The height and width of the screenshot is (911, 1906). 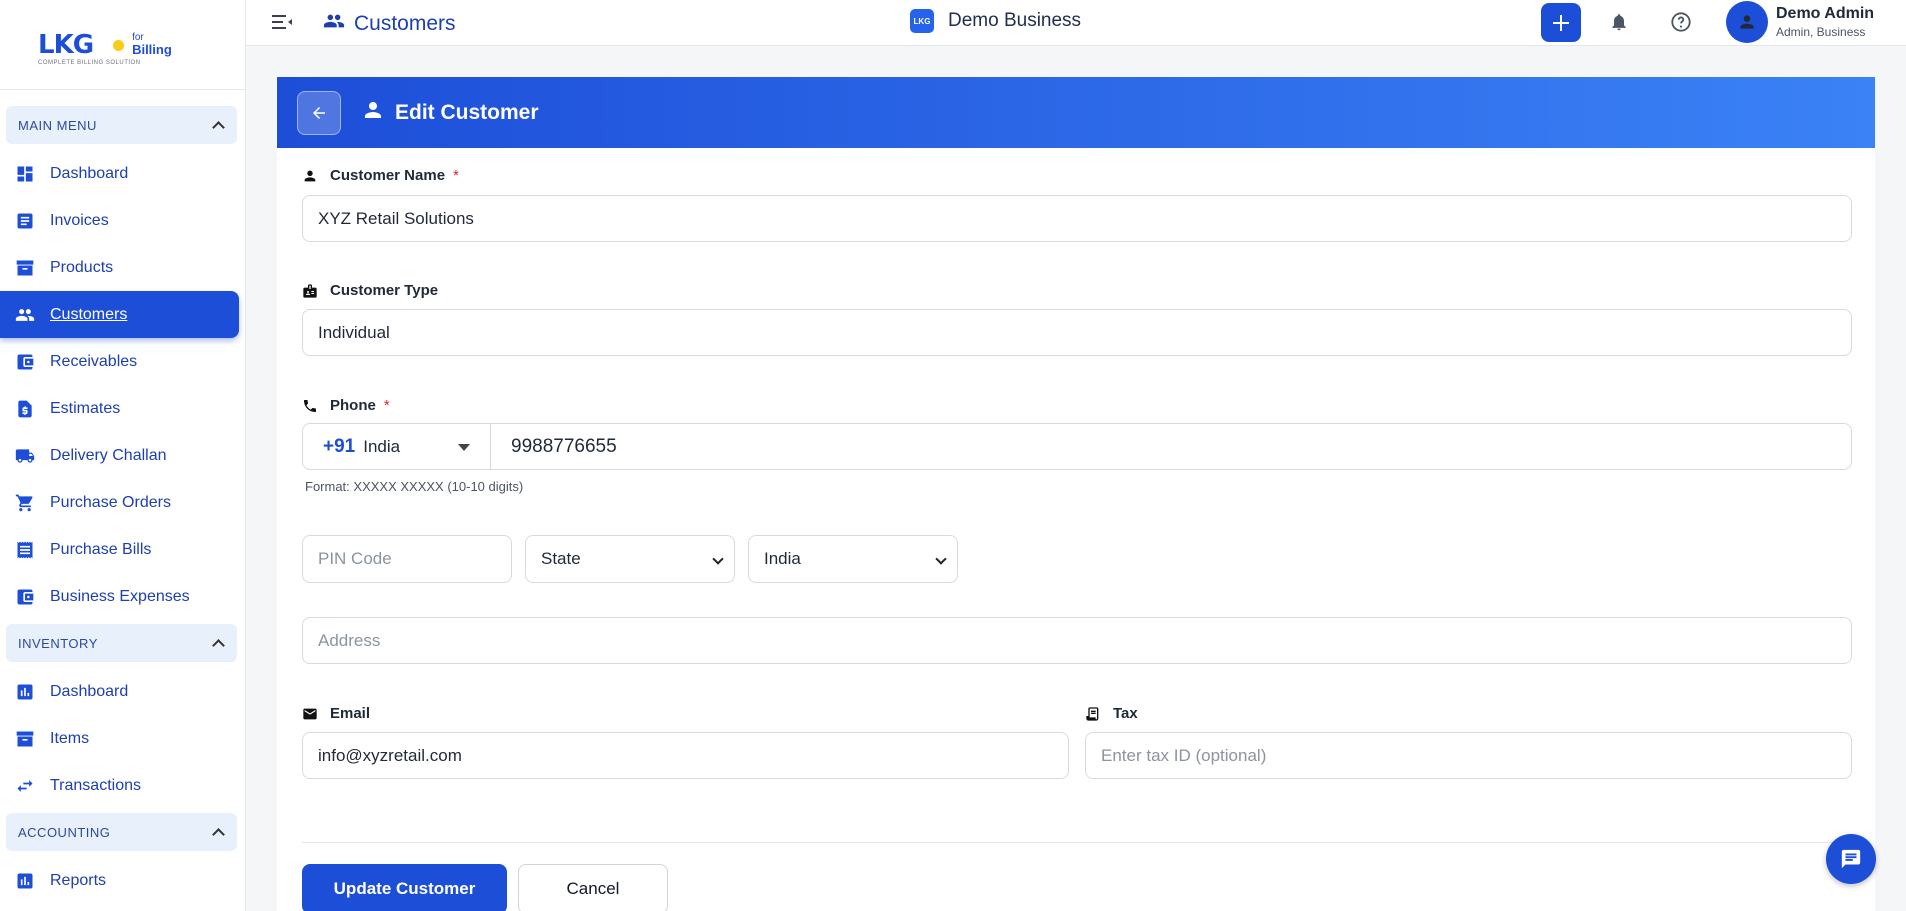 What do you see at coordinates (1821, 32) in the screenshot?
I see `user-role: Admin, Business` at bounding box center [1821, 32].